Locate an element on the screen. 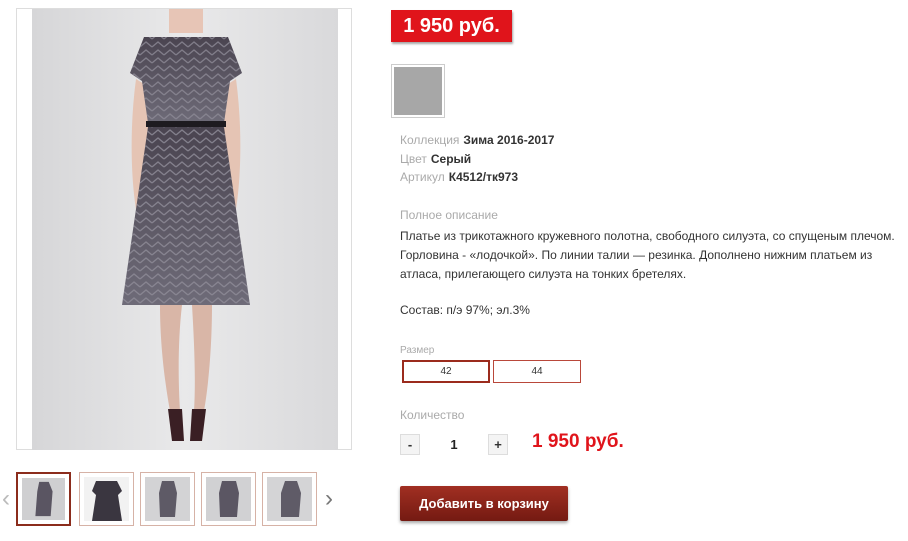 Image resolution: width=908 pixels, height=541 pixels. thumbnails-prev-arrow-icon: ‹ is located at coordinates (6, 499).